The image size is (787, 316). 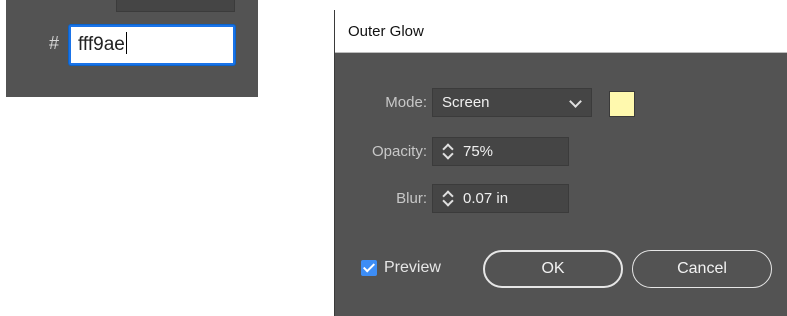 I want to click on hex-value: fff9ae, so click(x=101, y=44).